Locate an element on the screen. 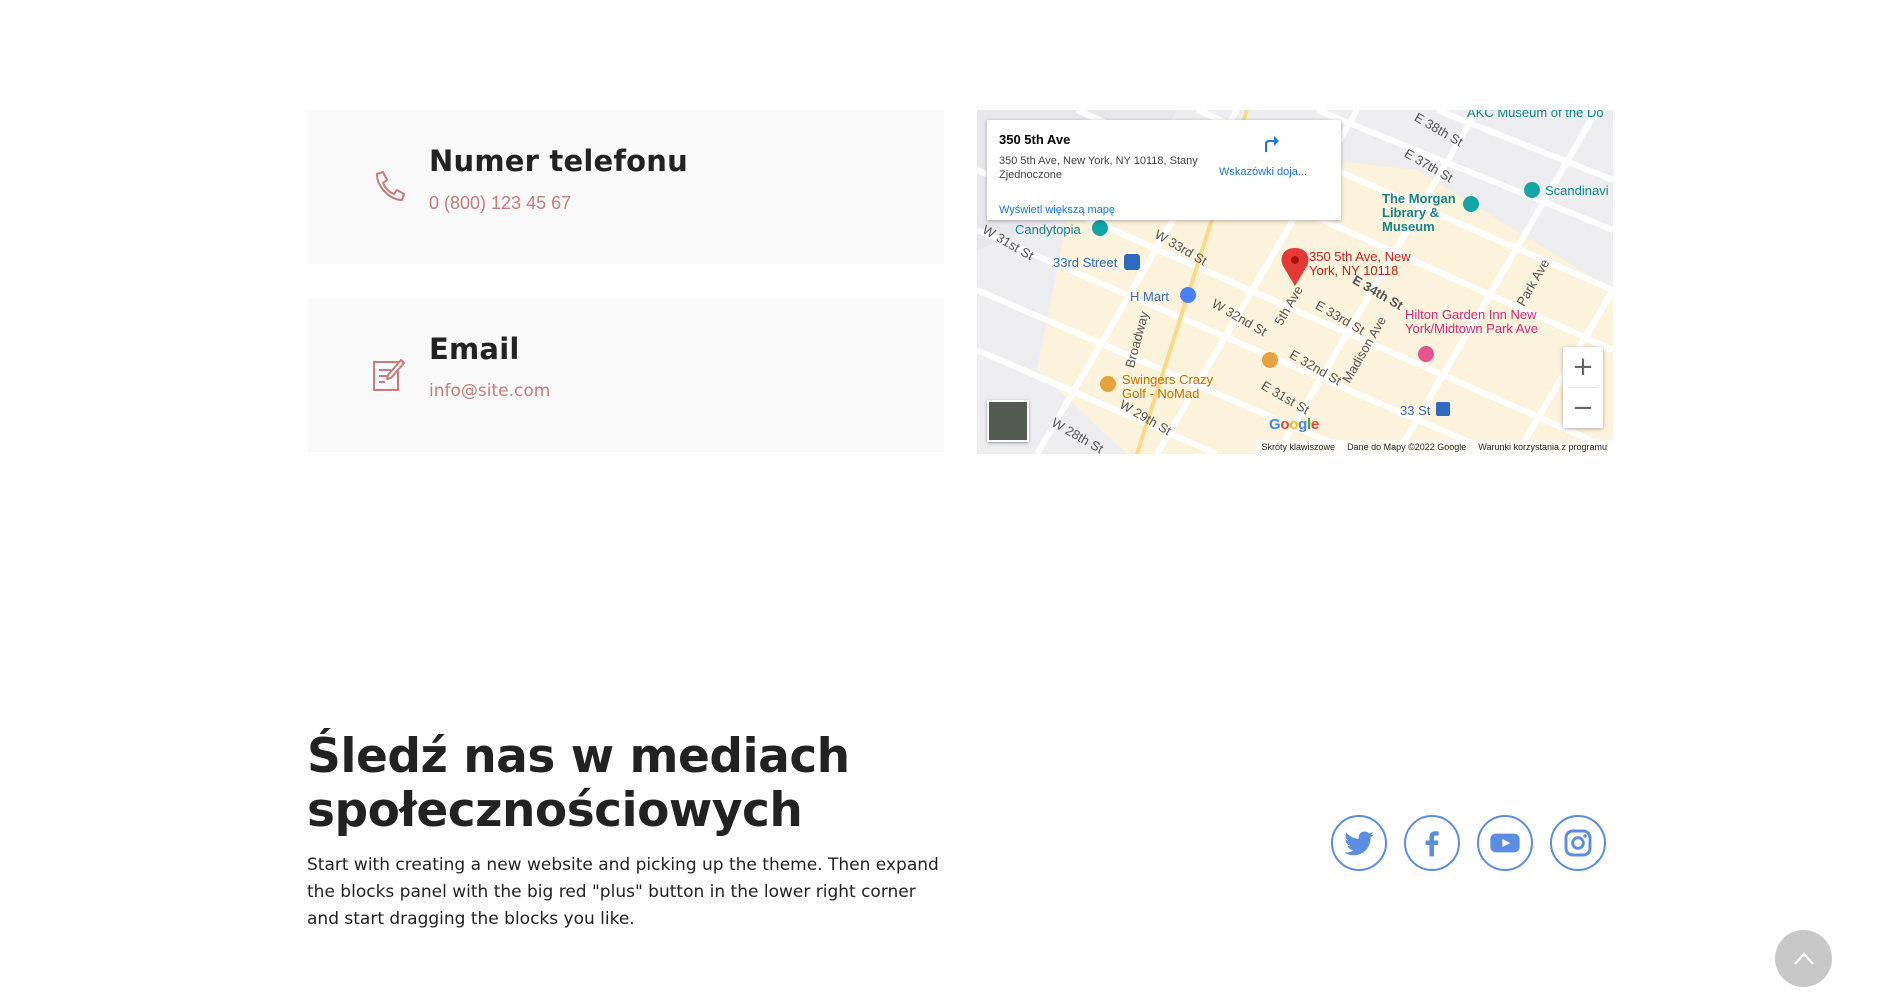 This screenshot has width=1892, height=995. info-box-title: 350 5th Ave is located at coordinates (1035, 139).